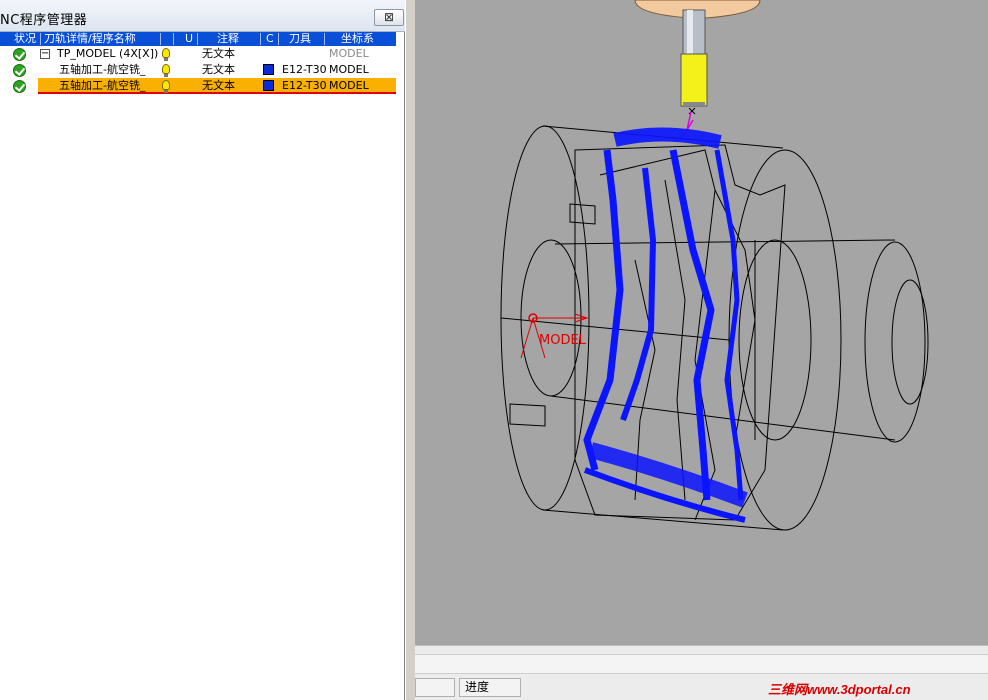 Image resolution: width=988 pixels, height=700 pixels. Describe the element at coordinates (45, 54) in the screenshot. I see `collapse-icon: −` at that location.